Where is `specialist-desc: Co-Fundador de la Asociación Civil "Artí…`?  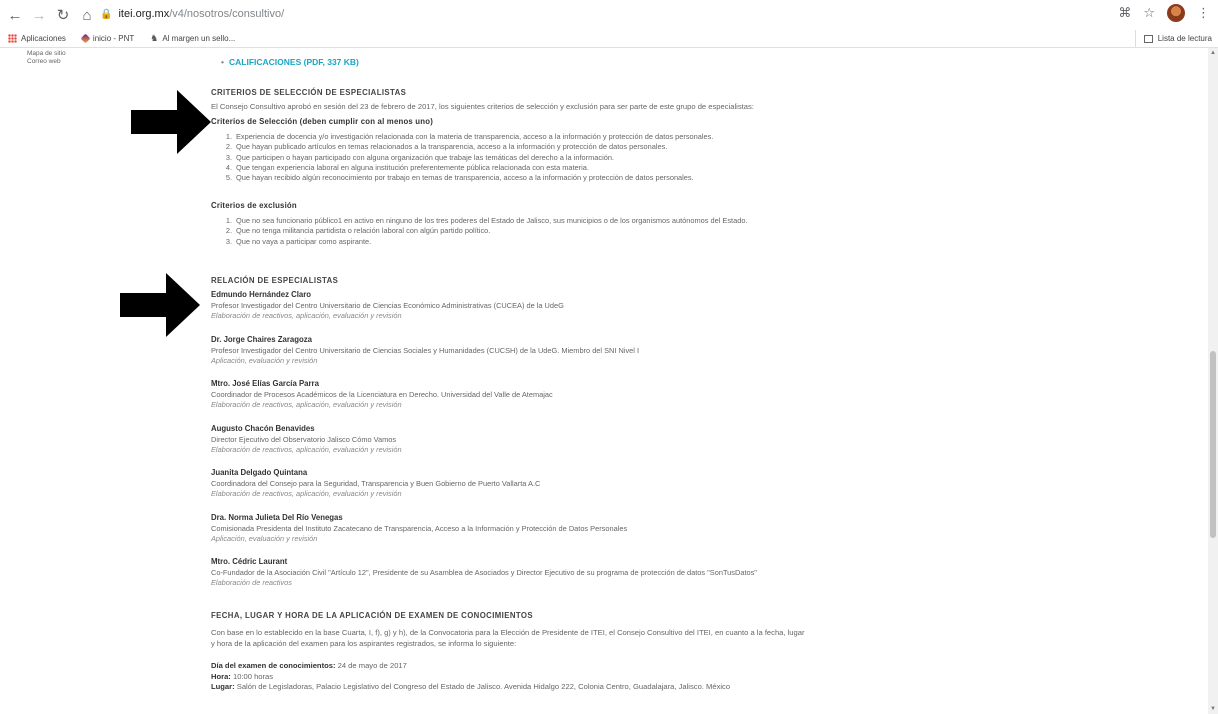 specialist-desc: Co-Fundador de la Asociación Civil "Artí… is located at coordinates (484, 572).